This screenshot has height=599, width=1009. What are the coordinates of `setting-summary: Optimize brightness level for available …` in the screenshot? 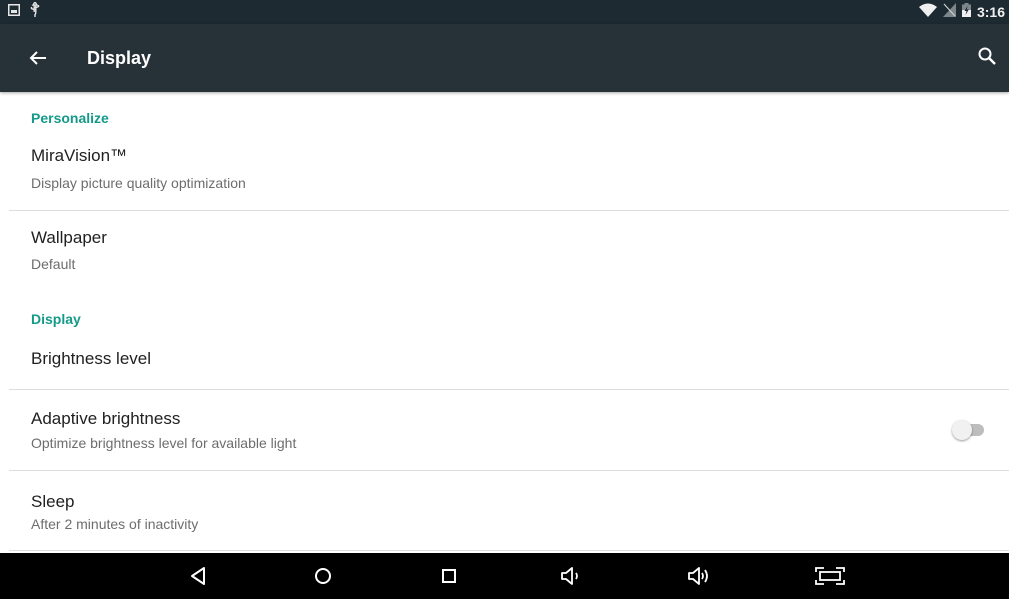 It's located at (164, 443).